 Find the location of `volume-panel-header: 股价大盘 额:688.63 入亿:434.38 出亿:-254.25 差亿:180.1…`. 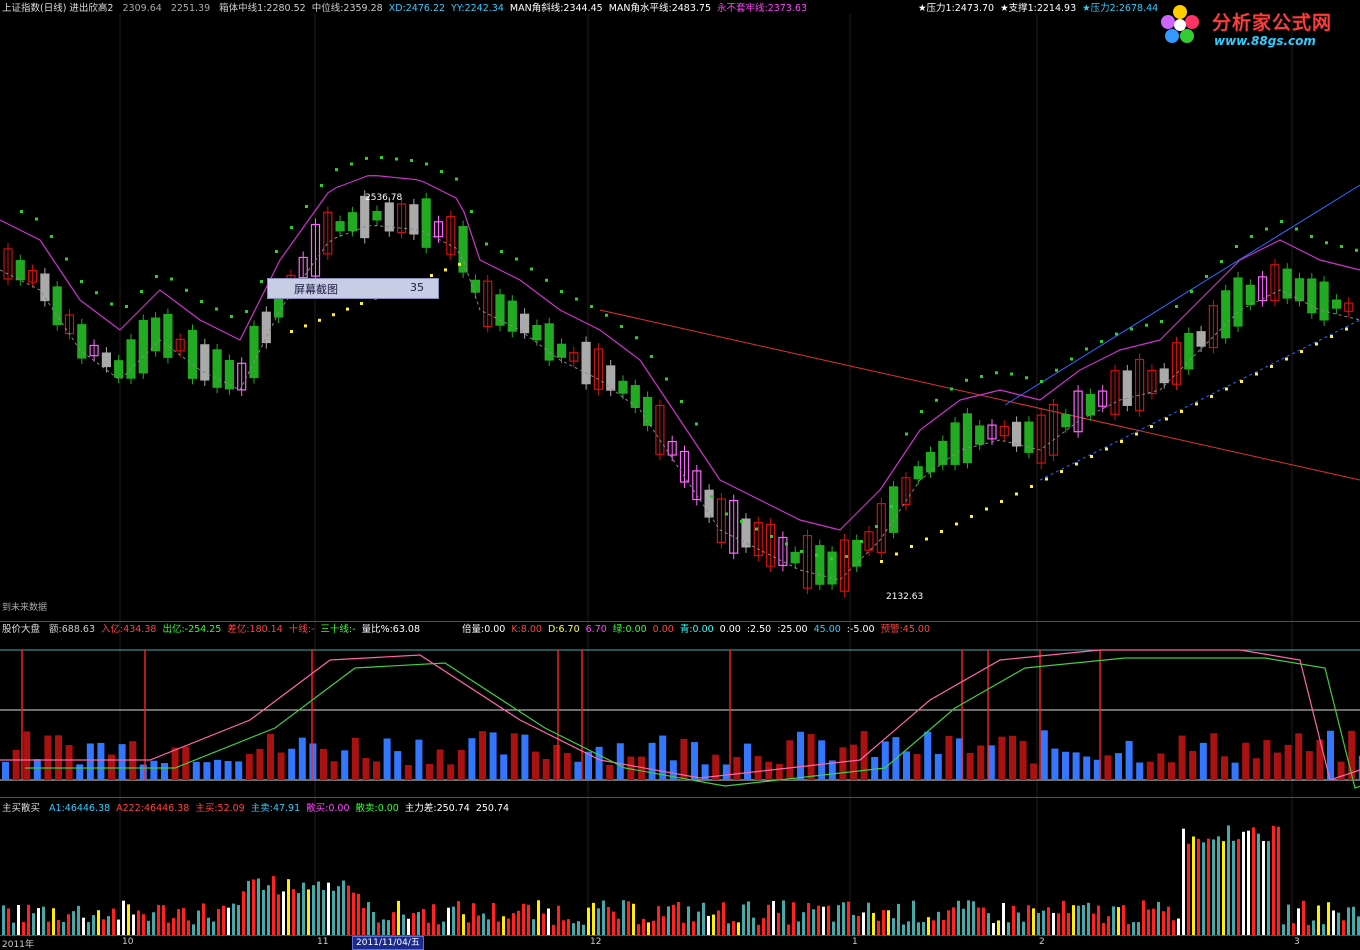

volume-panel-header: 股价大盘 额:688.63 入亿:434.38 出亿:-254.25 差亿:180.1… is located at coordinates (217, 630).